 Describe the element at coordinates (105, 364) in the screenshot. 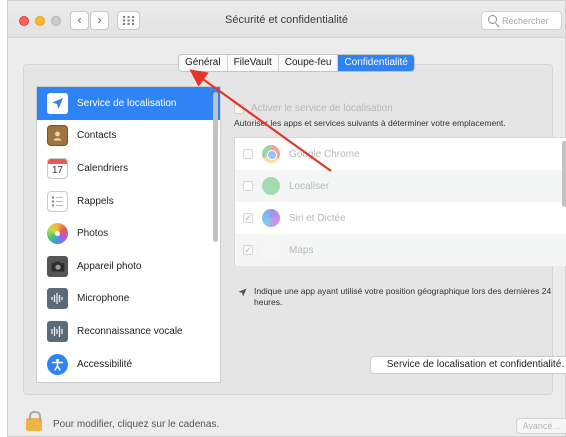

I see `sidebar-item-label: Accessibilité` at that location.